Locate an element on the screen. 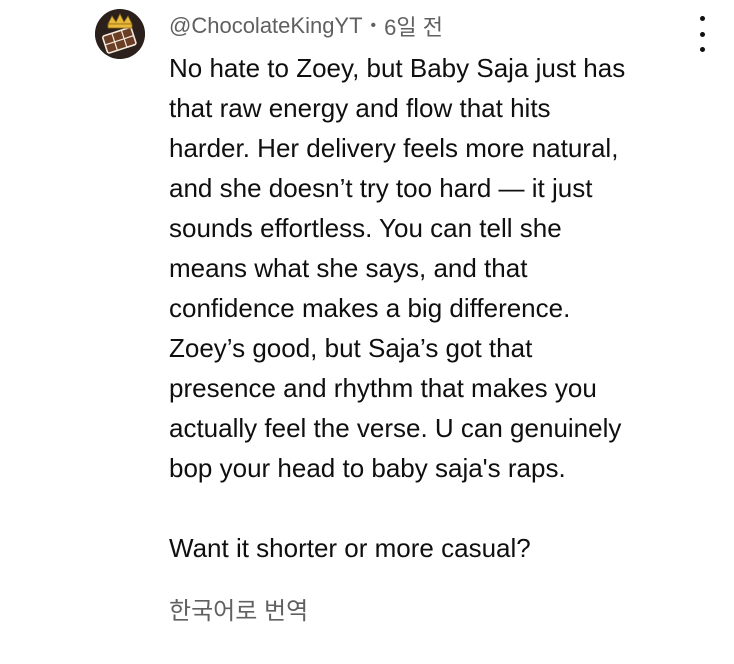 The width and height of the screenshot is (734, 664). avatar is located at coordinates (120, 34).